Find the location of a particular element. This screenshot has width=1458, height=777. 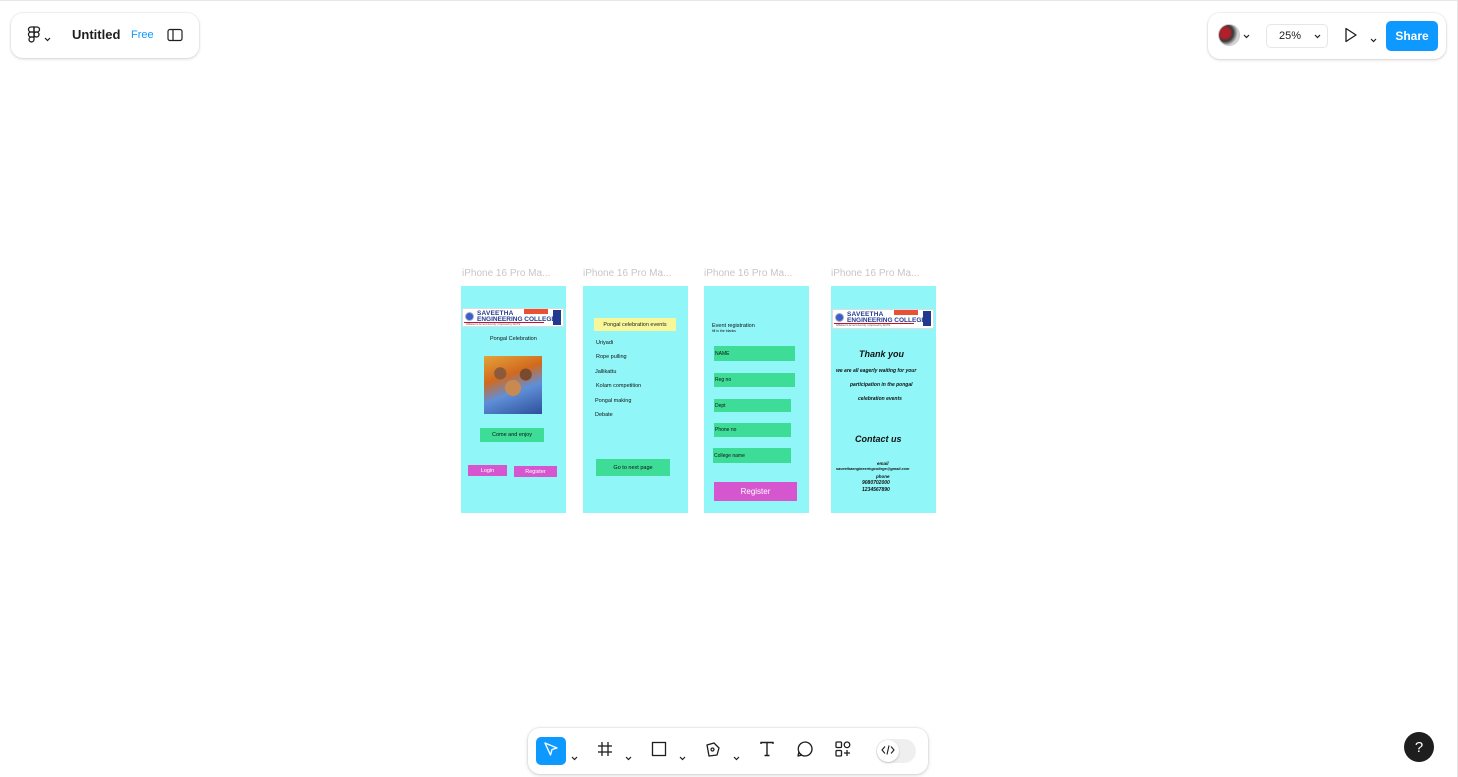

frame-tool-icon is located at coordinates (605, 751).